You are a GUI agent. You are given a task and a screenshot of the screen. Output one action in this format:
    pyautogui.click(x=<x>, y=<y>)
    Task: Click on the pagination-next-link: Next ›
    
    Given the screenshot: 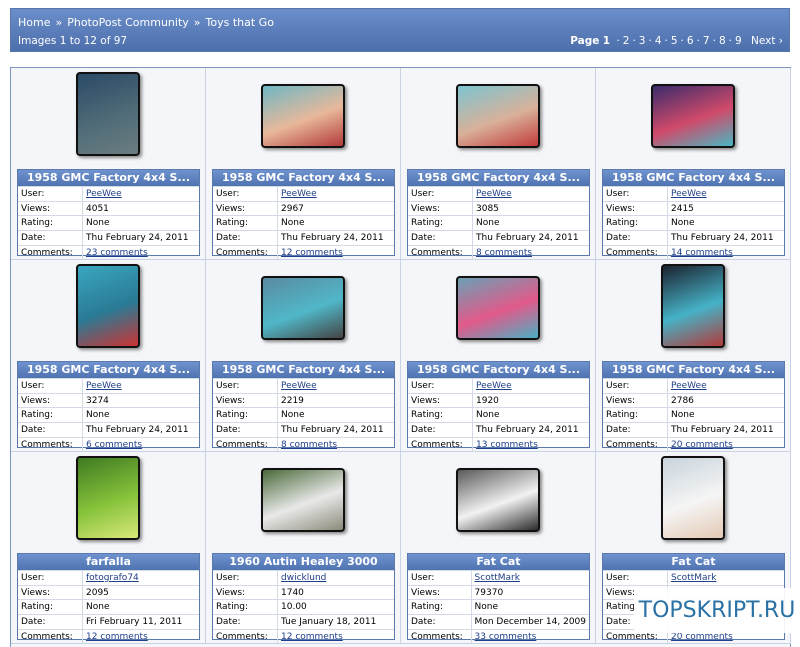 What is the action you would take?
    pyautogui.click(x=767, y=41)
    